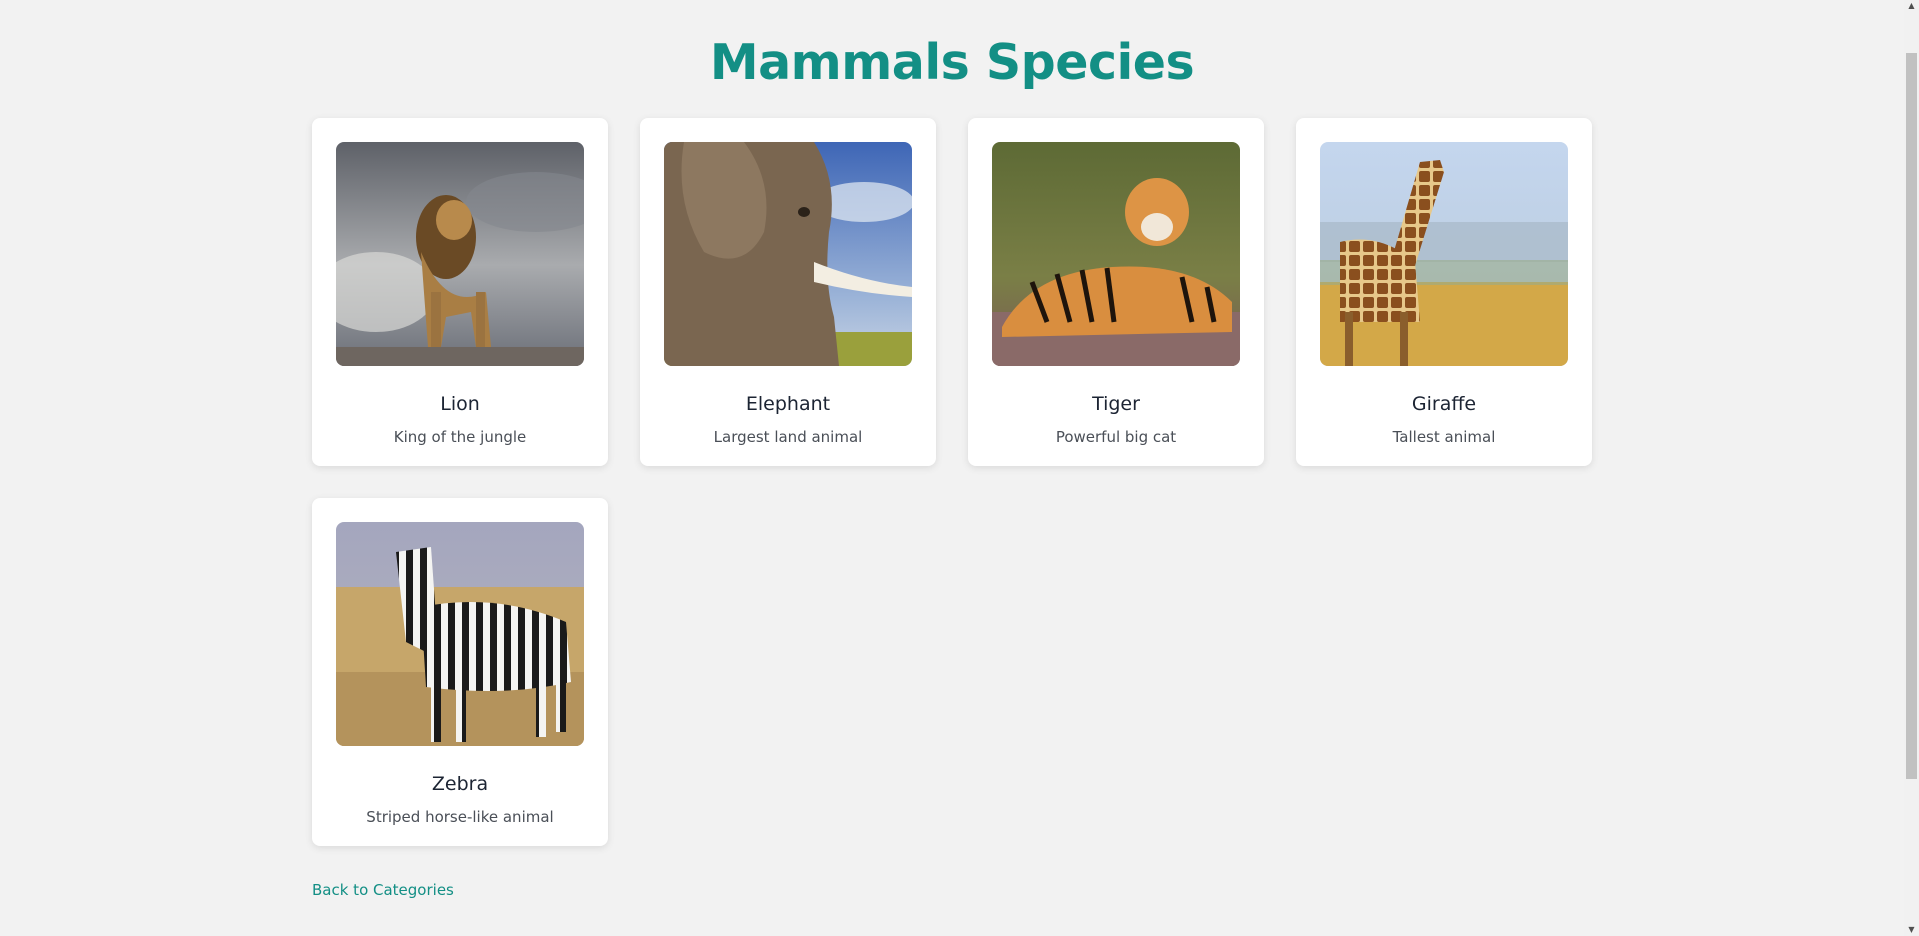 This screenshot has height=936, width=1919. I want to click on card-name: Elephant, so click(788, 404).